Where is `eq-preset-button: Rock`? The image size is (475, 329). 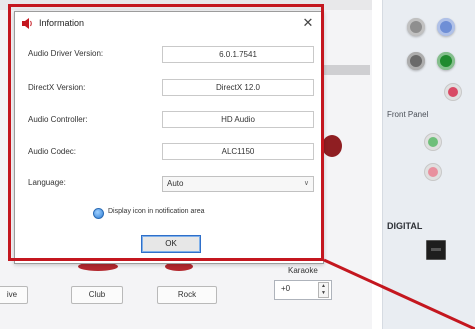
eq-preset-button: Rock is located at coordinates (187, 295).